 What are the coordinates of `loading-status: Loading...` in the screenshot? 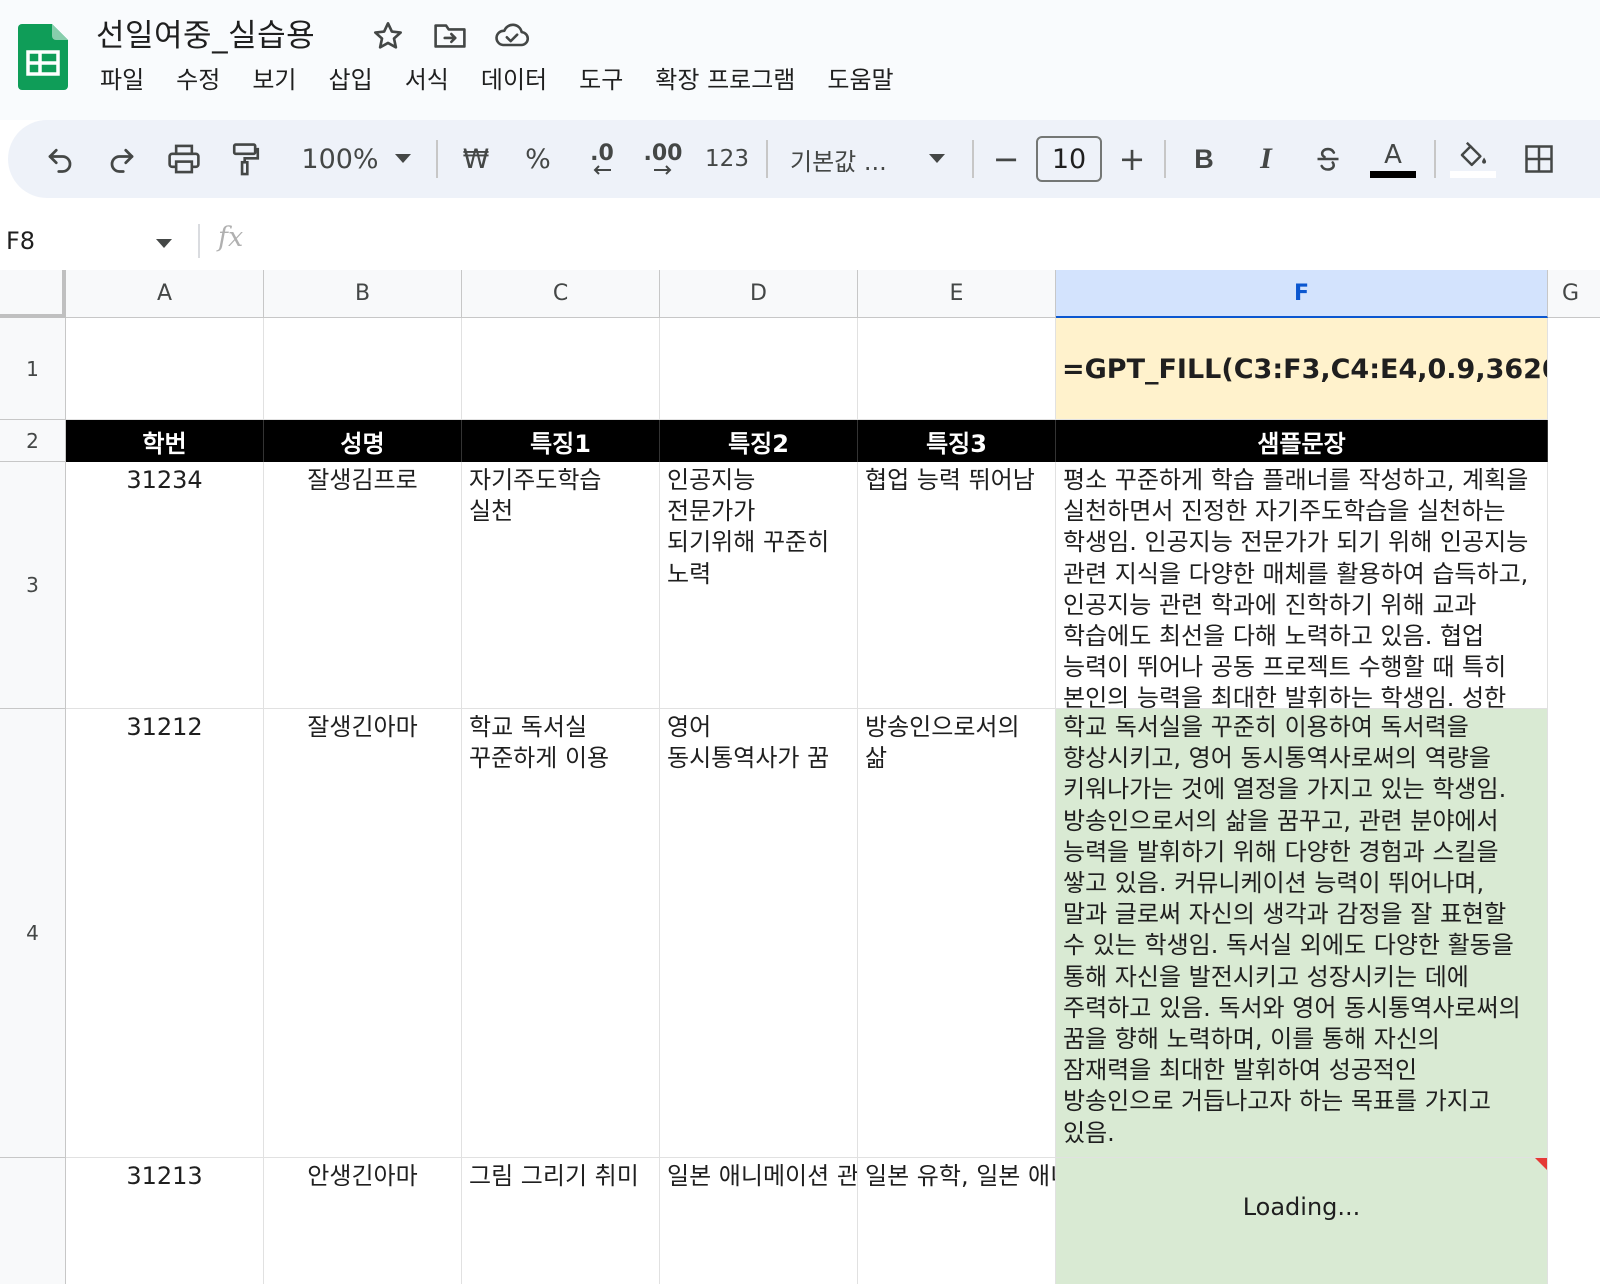 It's located at (1301, 1207).